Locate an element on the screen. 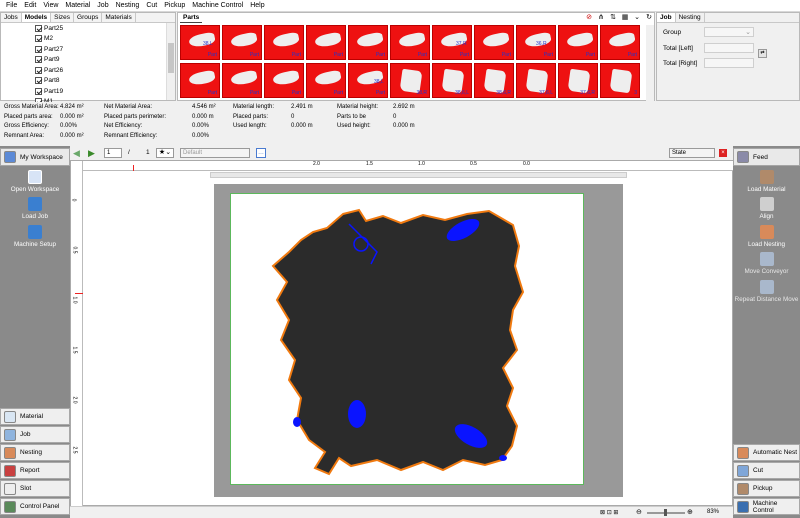 This screenshot has width=800, height=518. tab-groups: Groups is located at coordinates (88, 17).